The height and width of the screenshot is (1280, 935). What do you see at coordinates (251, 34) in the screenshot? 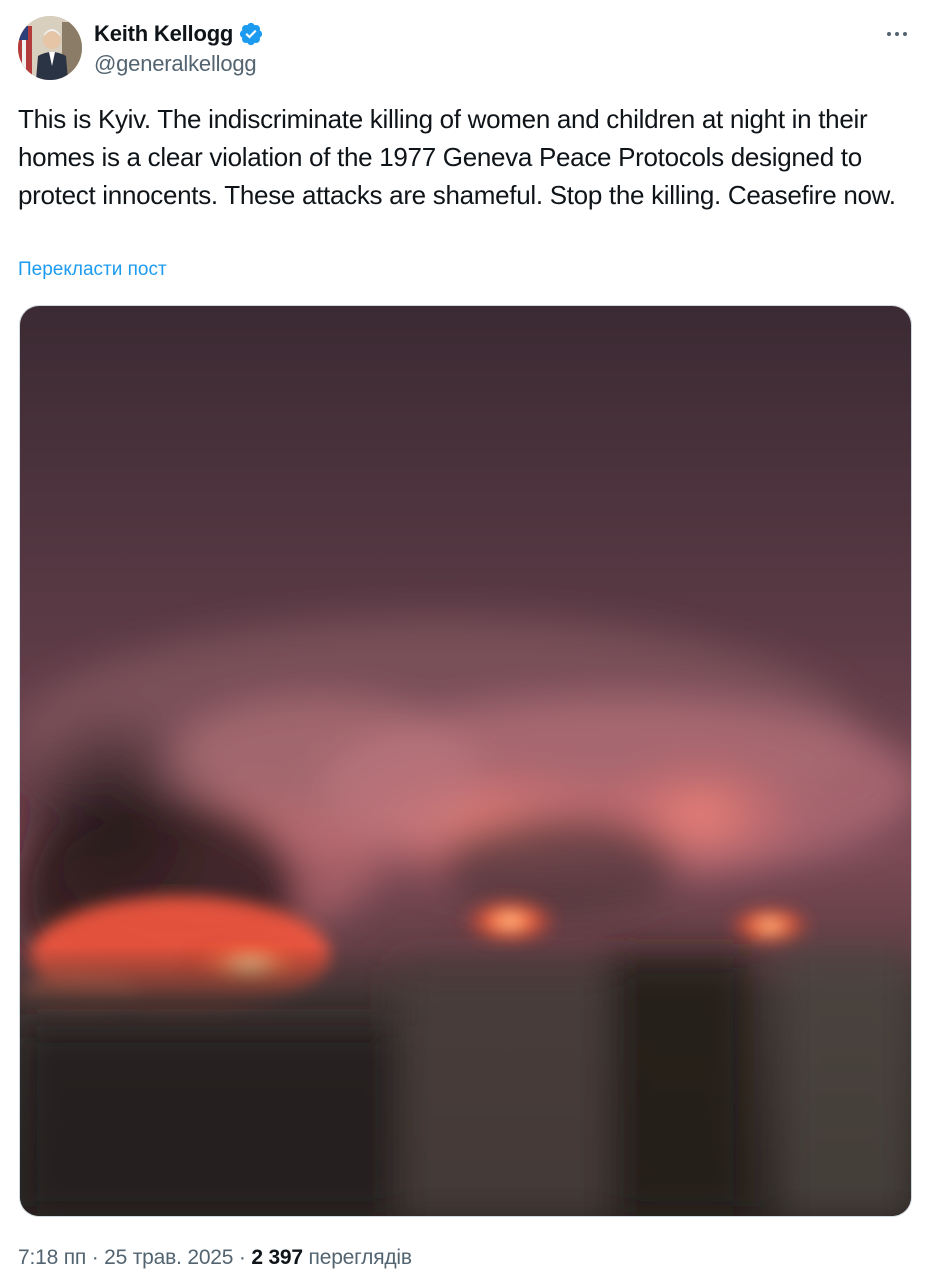
I see `verified-badge-icon` at bounding box center [251, 34].